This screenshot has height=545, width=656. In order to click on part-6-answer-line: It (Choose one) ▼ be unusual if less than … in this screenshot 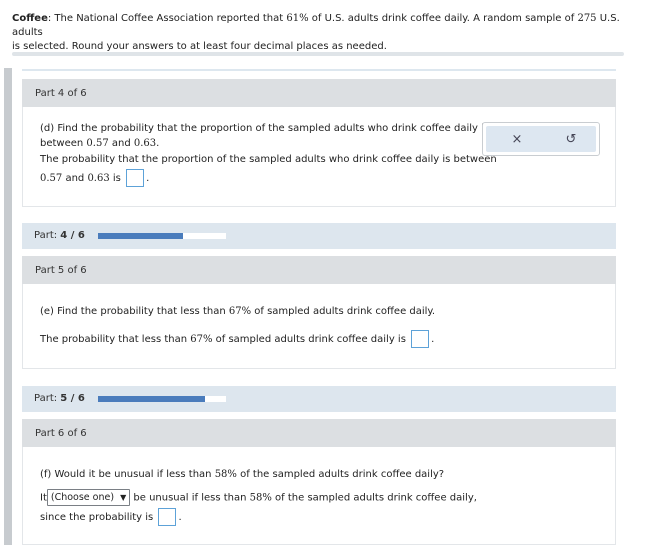, I will do `click(258, 497)`.